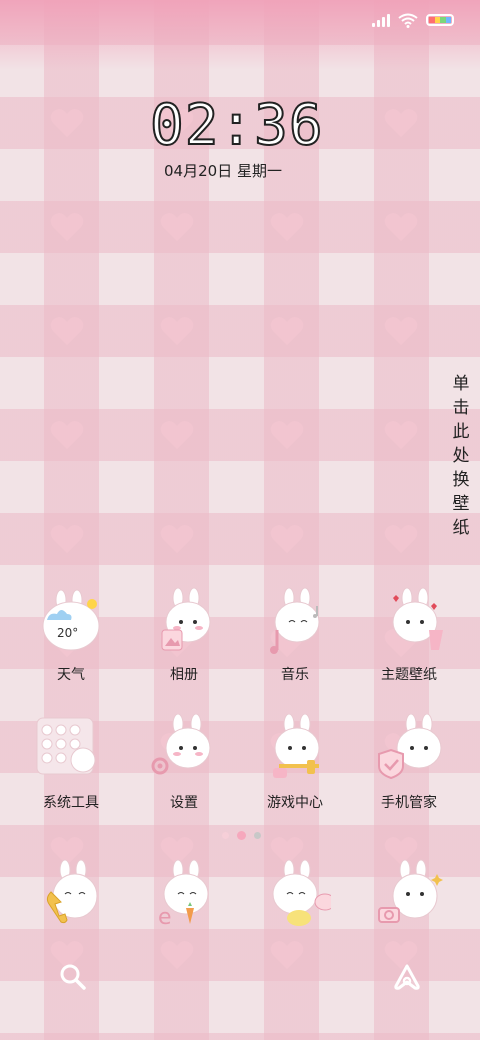 The image size is (480, 1040). I want to click on app-label: 音乐, so click(295, 675).